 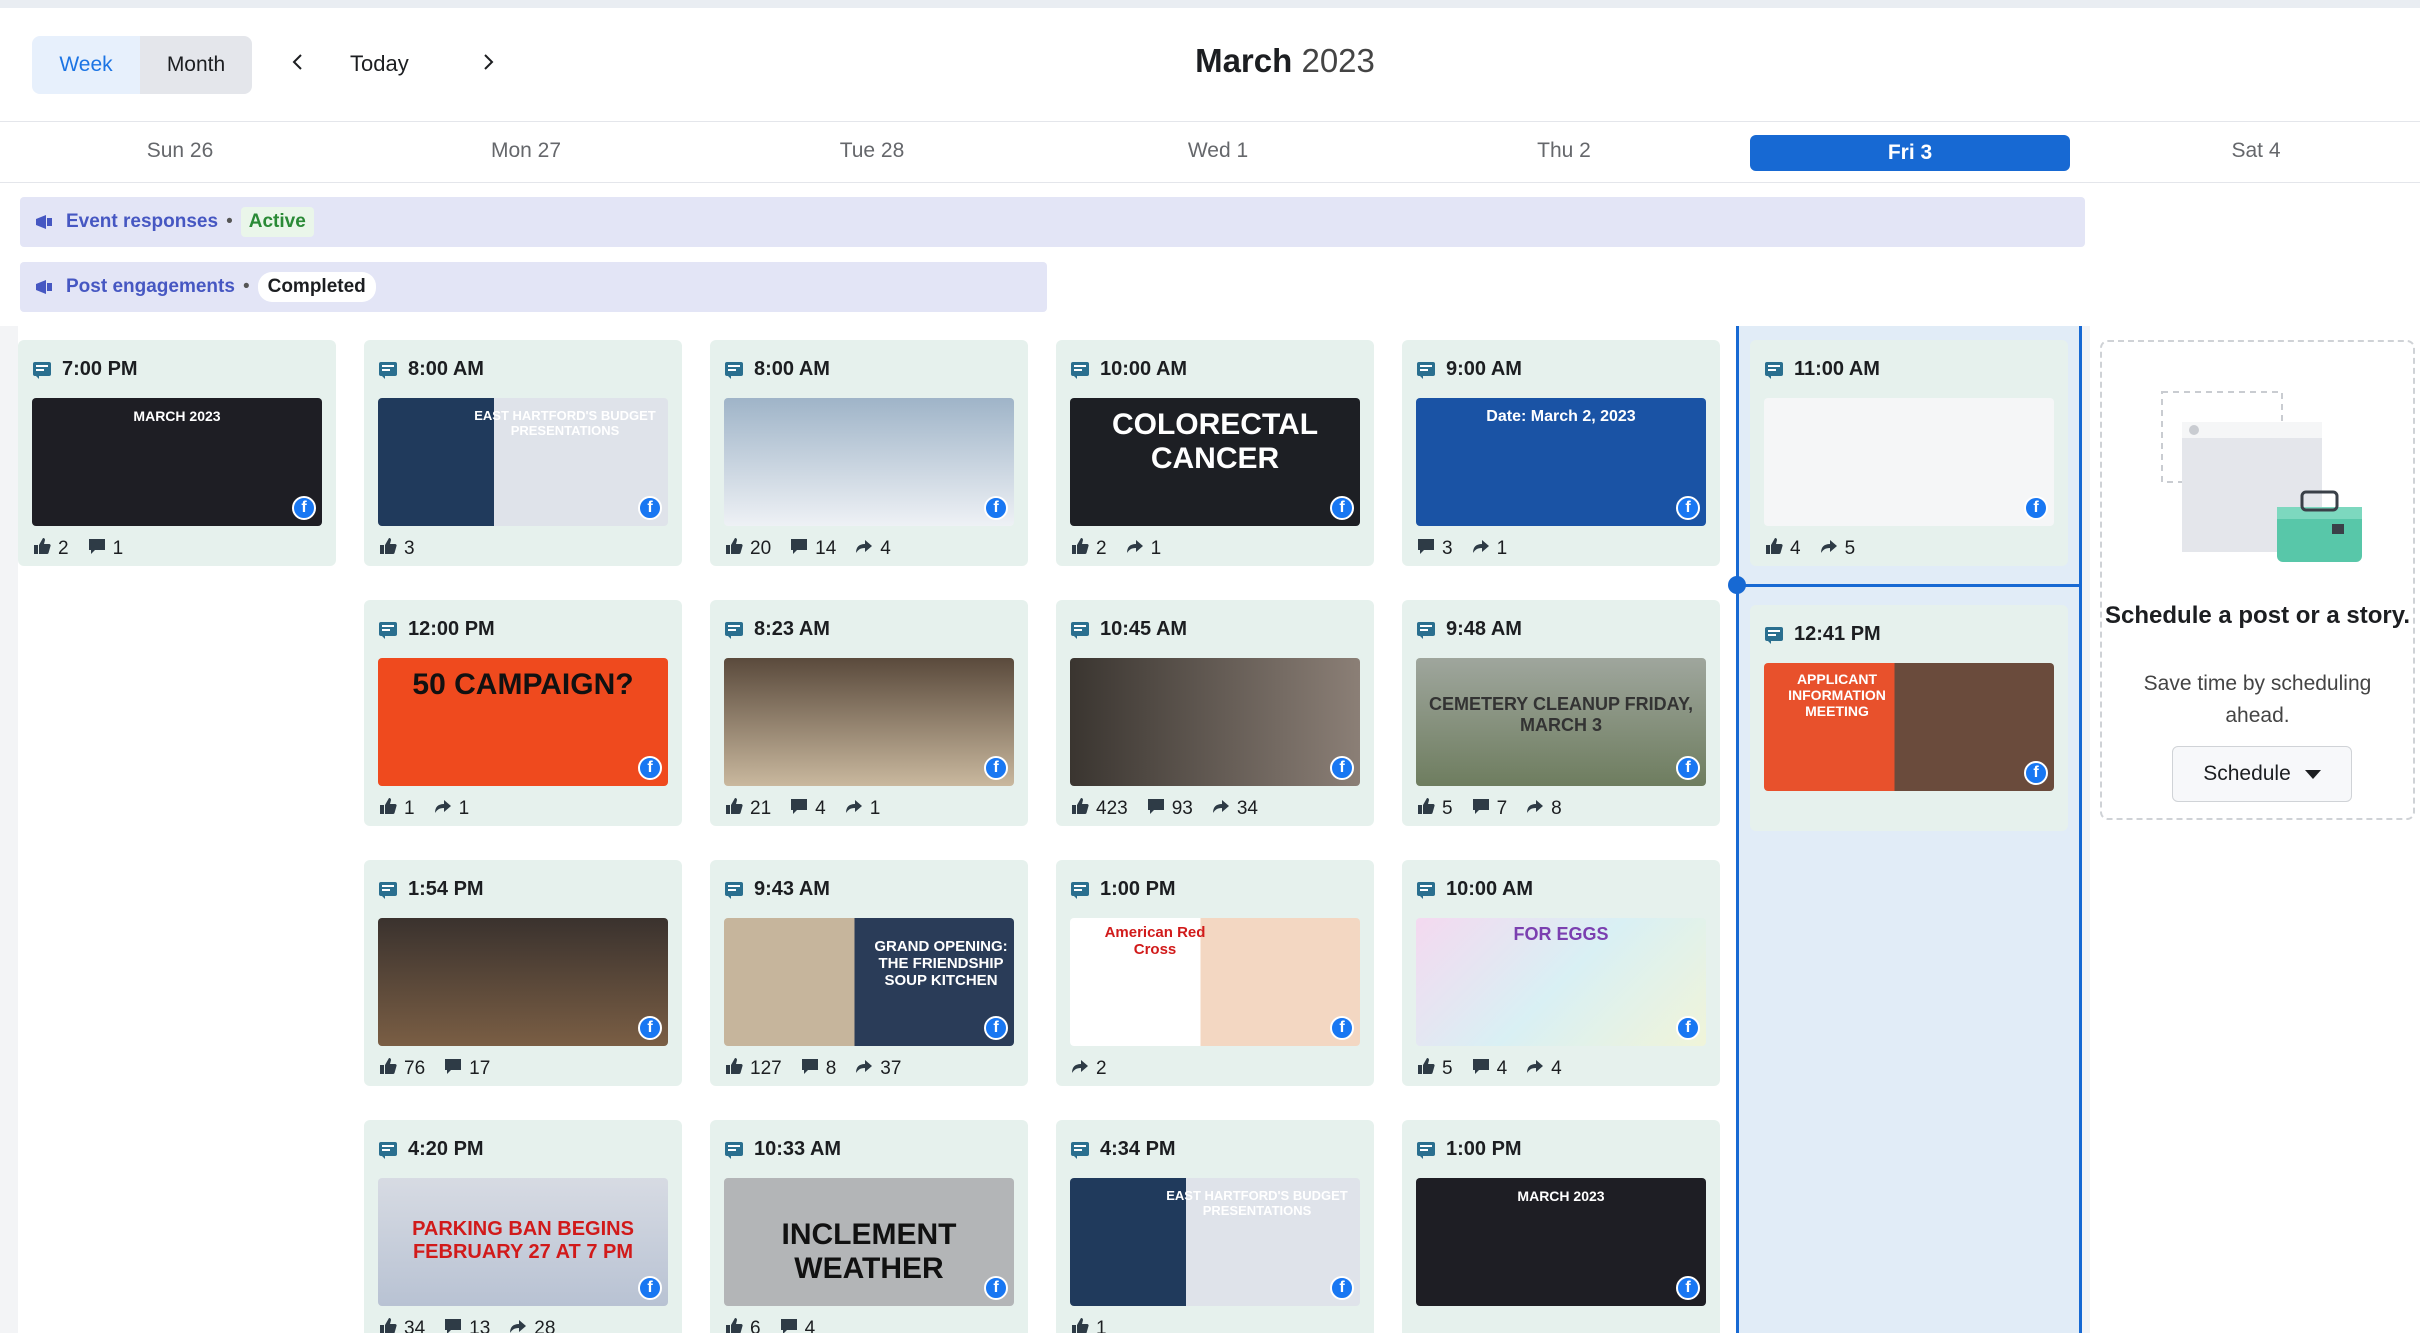 I want to click on post-time-label: 11:00 AM, so click(x=1837, y=369).